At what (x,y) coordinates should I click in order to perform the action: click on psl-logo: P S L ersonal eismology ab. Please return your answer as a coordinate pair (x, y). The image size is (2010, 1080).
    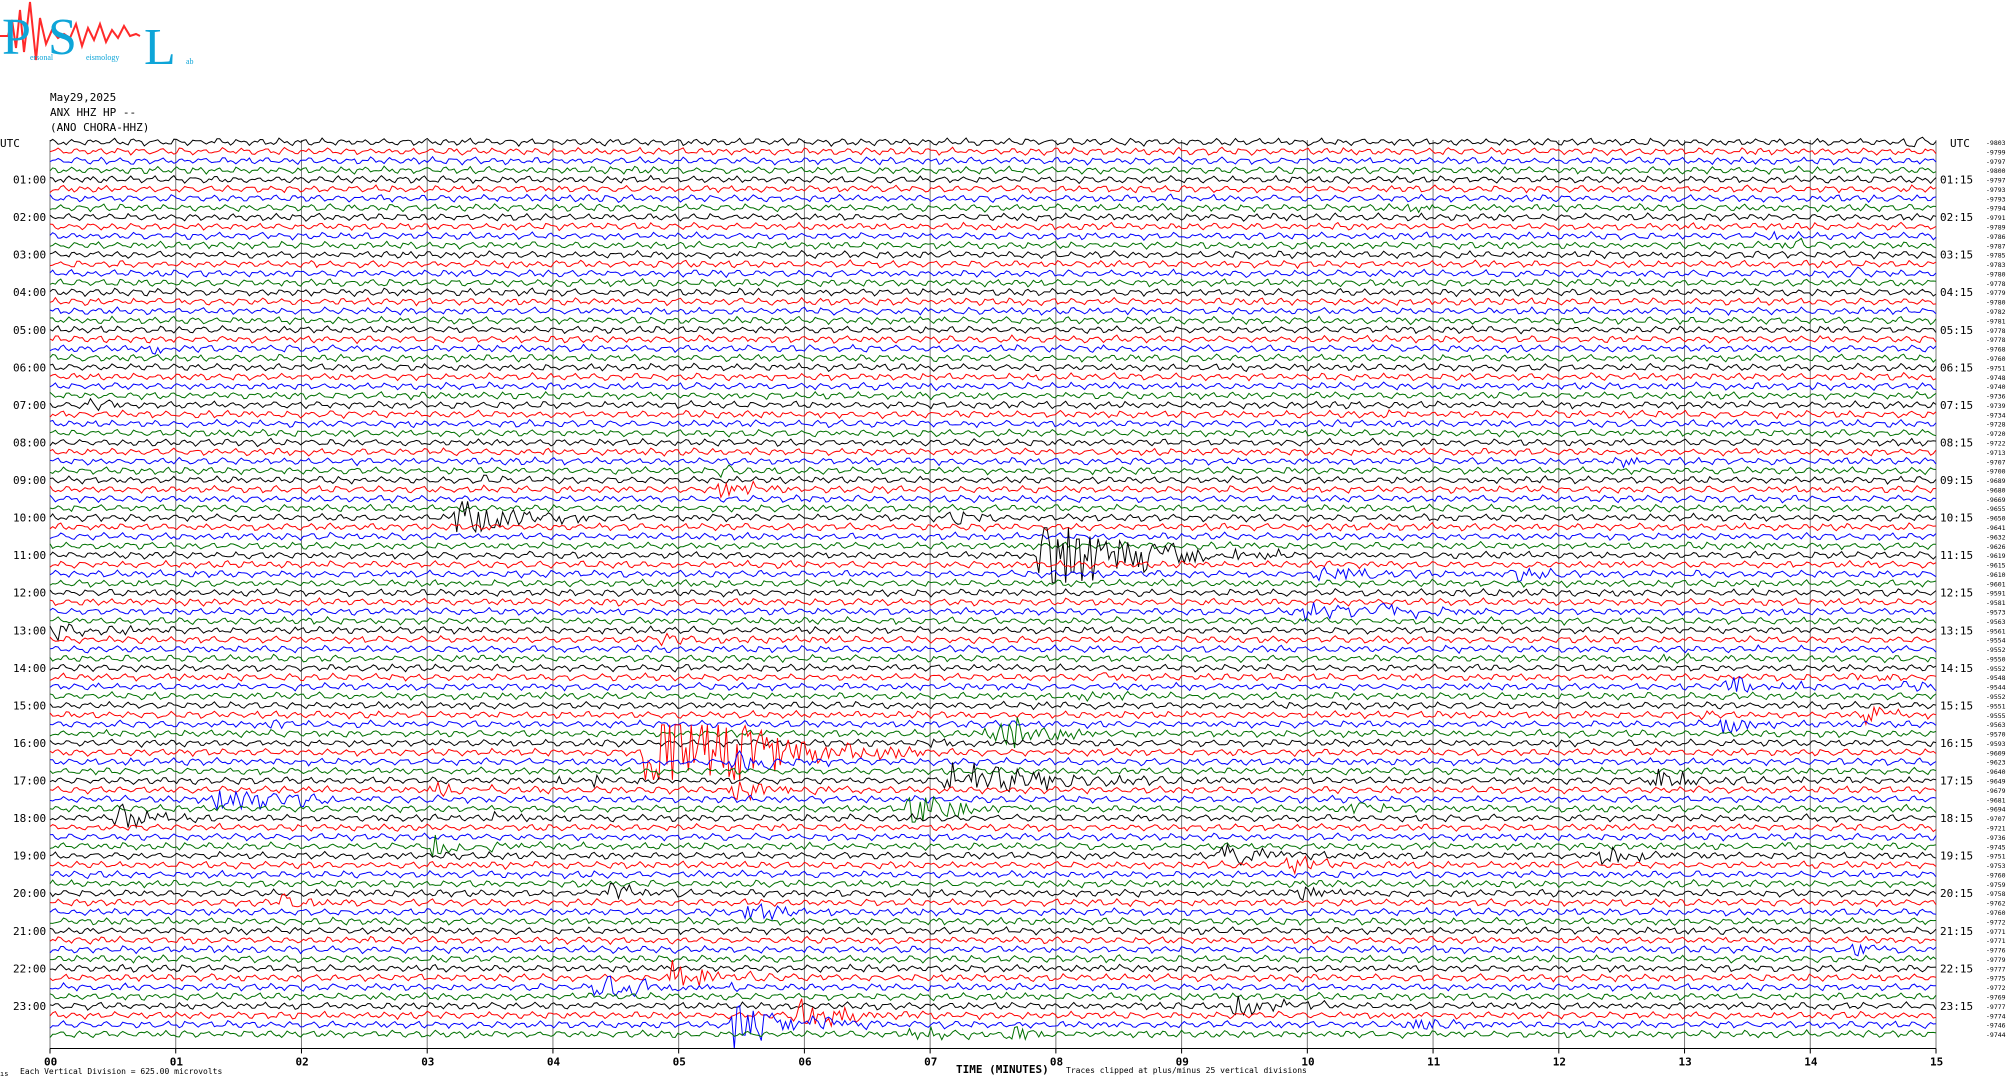
    Looking at the image, I should click on (97, 38).